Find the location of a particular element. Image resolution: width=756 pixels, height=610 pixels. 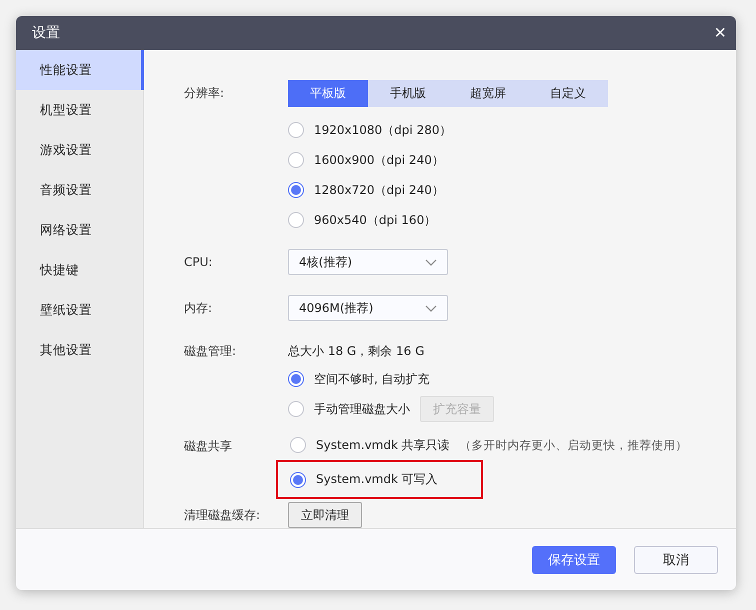

sidebar-item: 机型设置 is located at coordinates (80, 110).